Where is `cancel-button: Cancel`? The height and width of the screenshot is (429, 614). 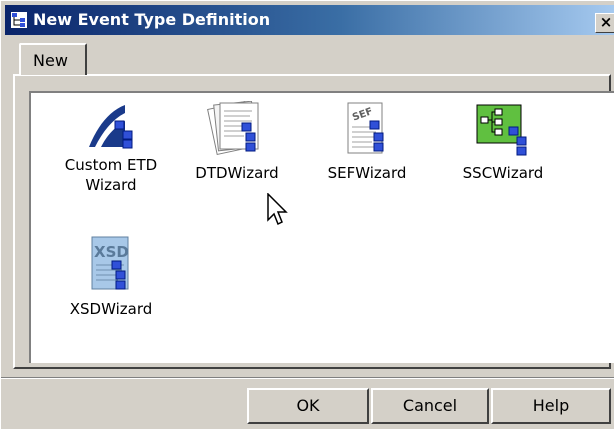
cancel-button: Cancel is located at coordinates (430, 406).